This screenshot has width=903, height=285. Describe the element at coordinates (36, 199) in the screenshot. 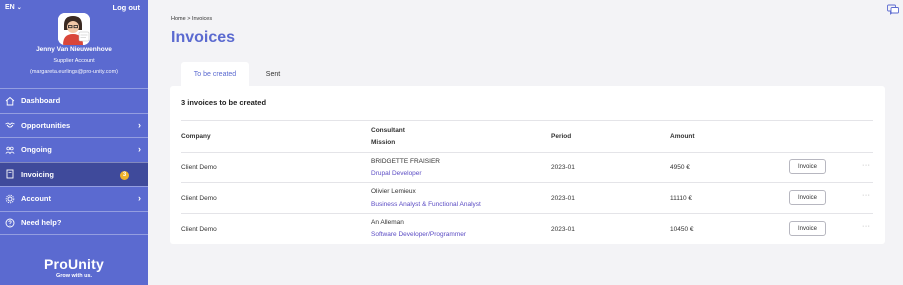

I see `sidebar-item-label: Account` at that location.